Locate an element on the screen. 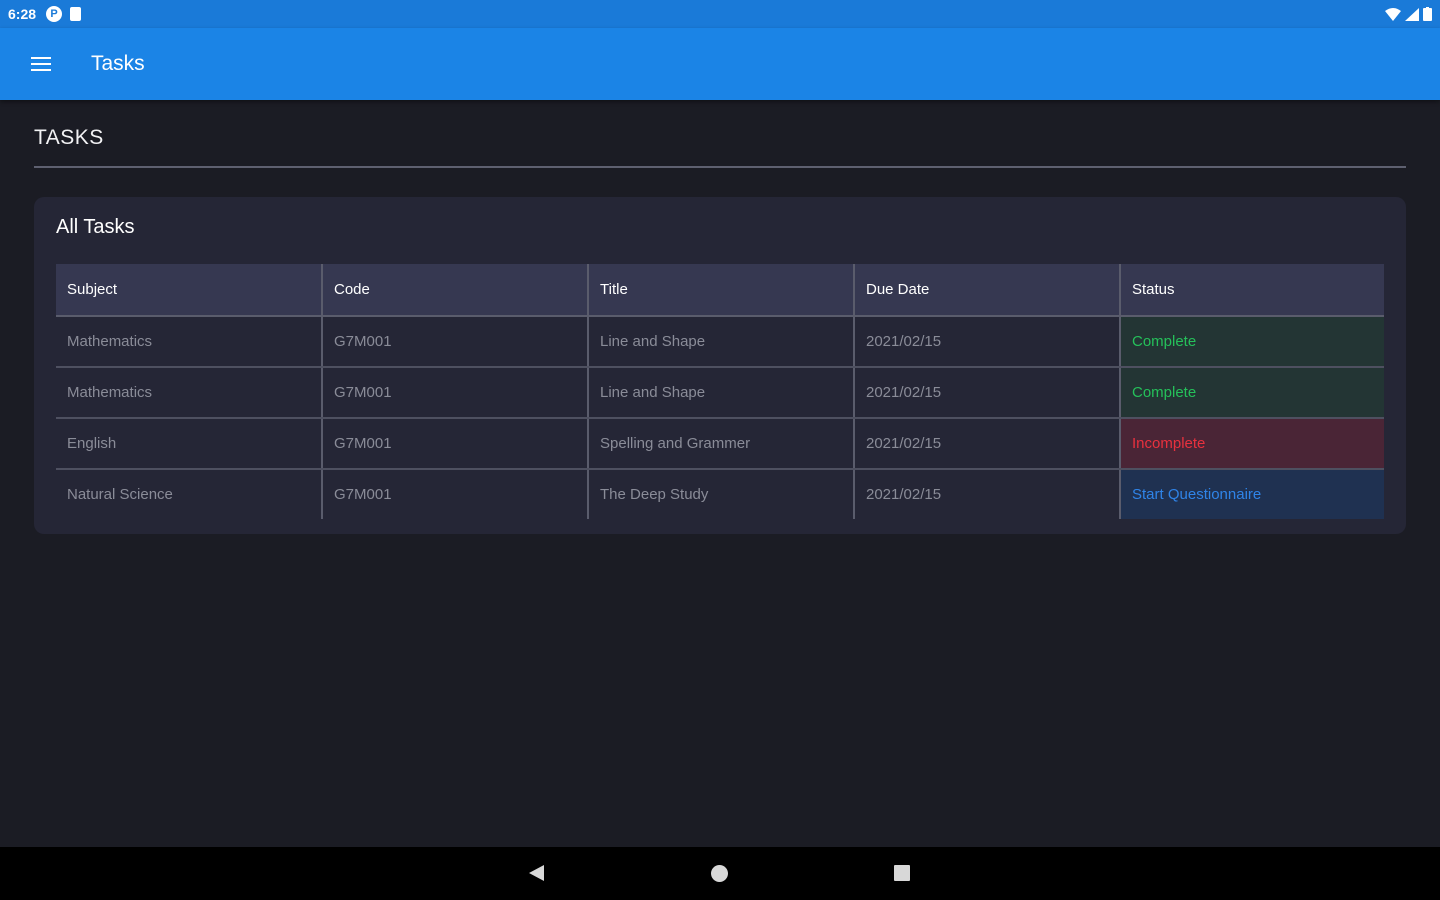  column-header-title: Title is located at coordinates (721, 290).